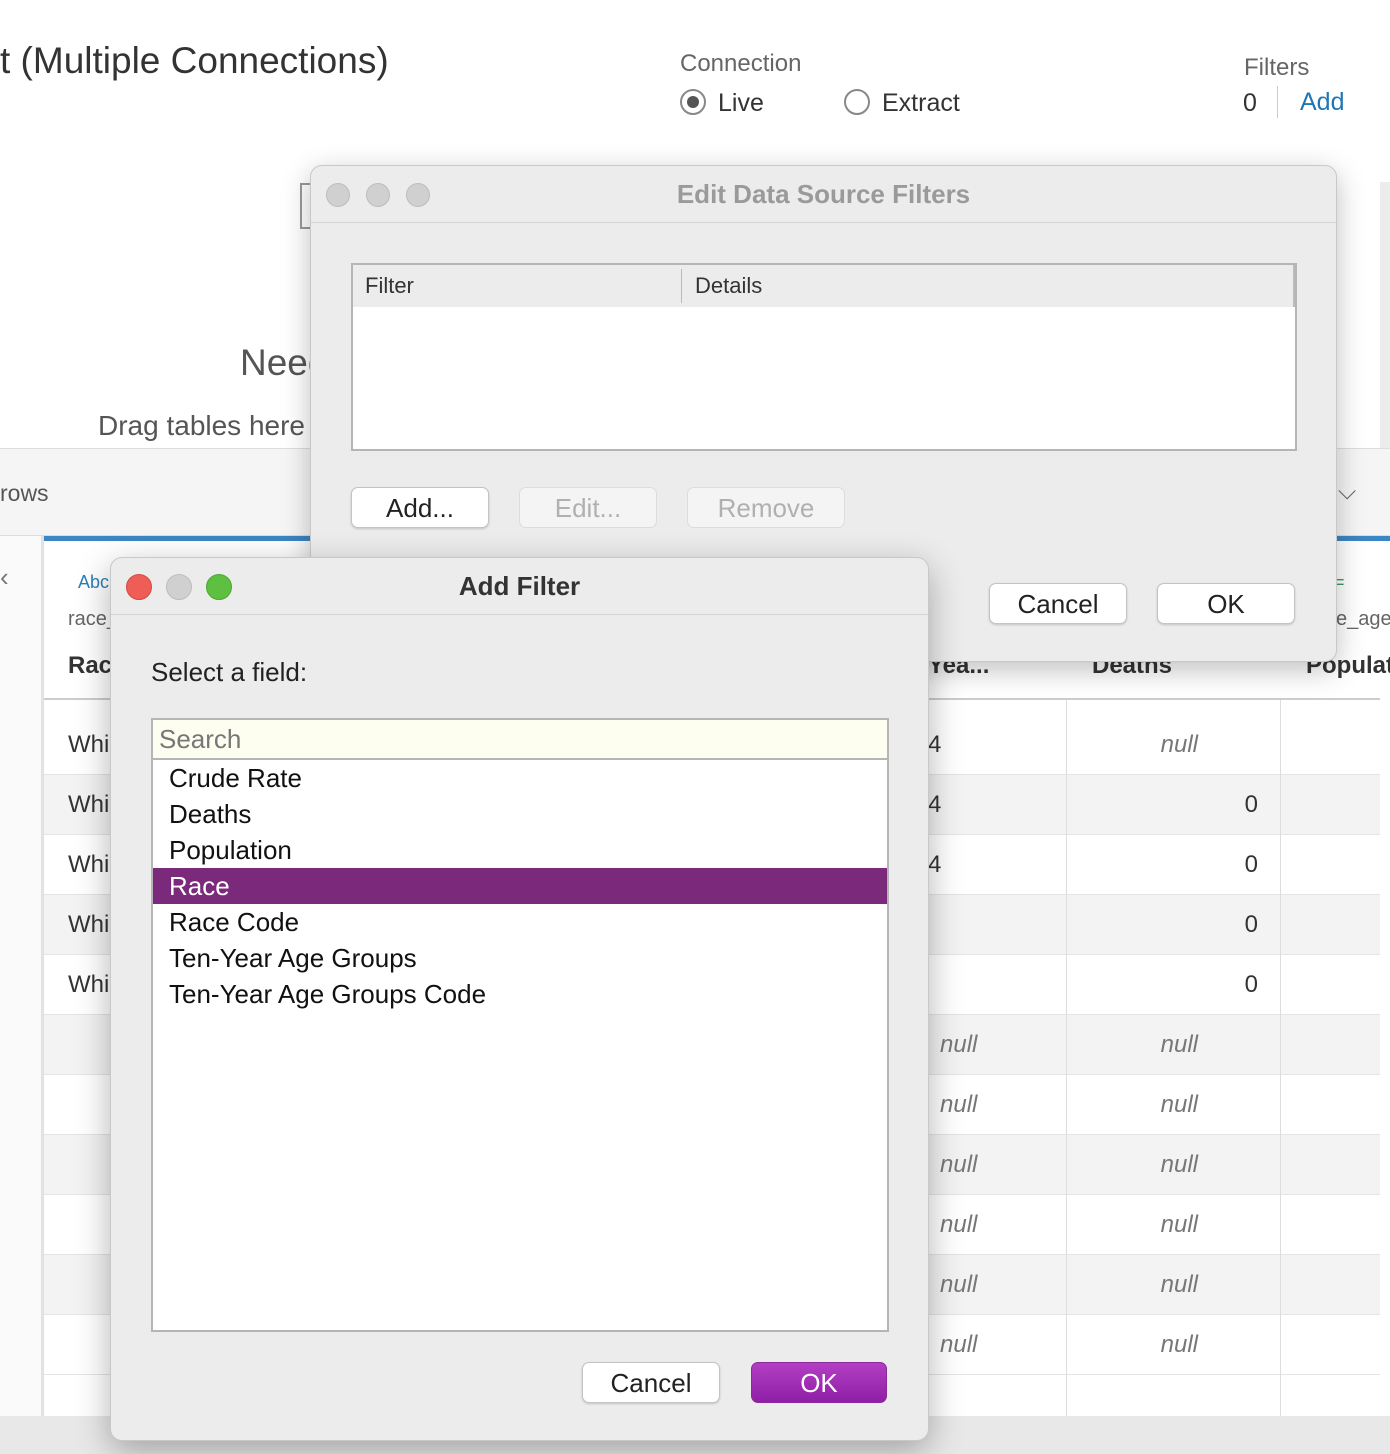  Describe the element at coordinates (1277, 67) in the screenshot. I see `filters-label: Filters` at that location.